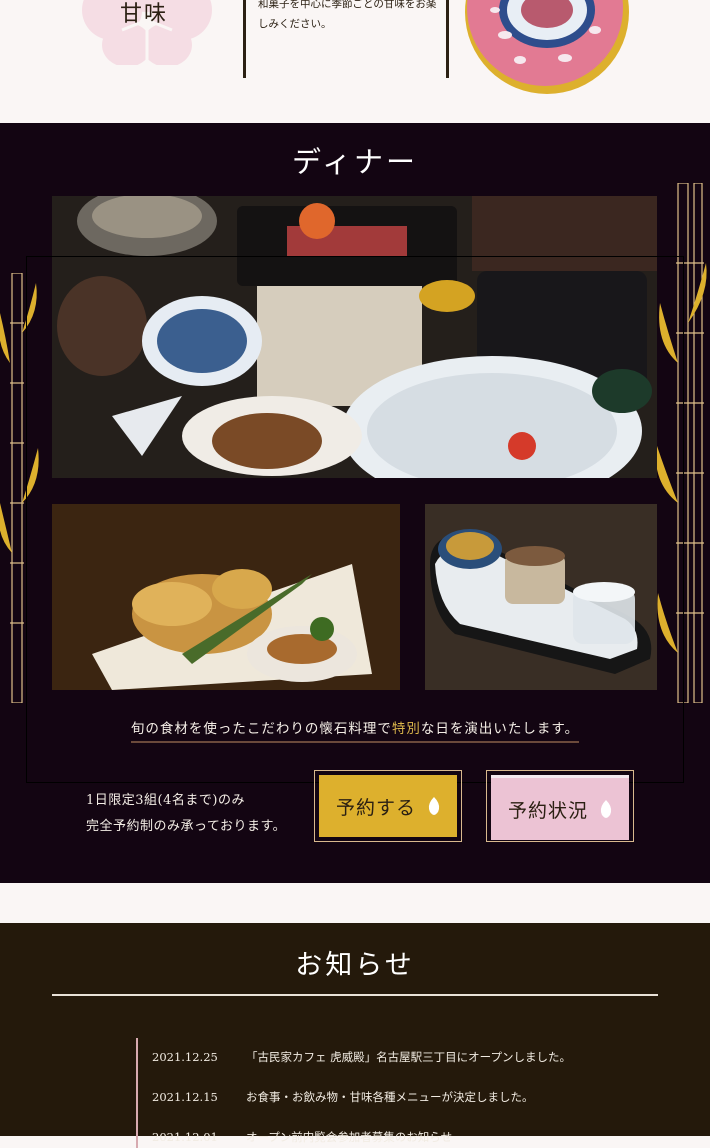  What do you see at coordinates (355, 965) in the screenshot?
I see `news-title: お知らせ` at bounding box center [355, 965].